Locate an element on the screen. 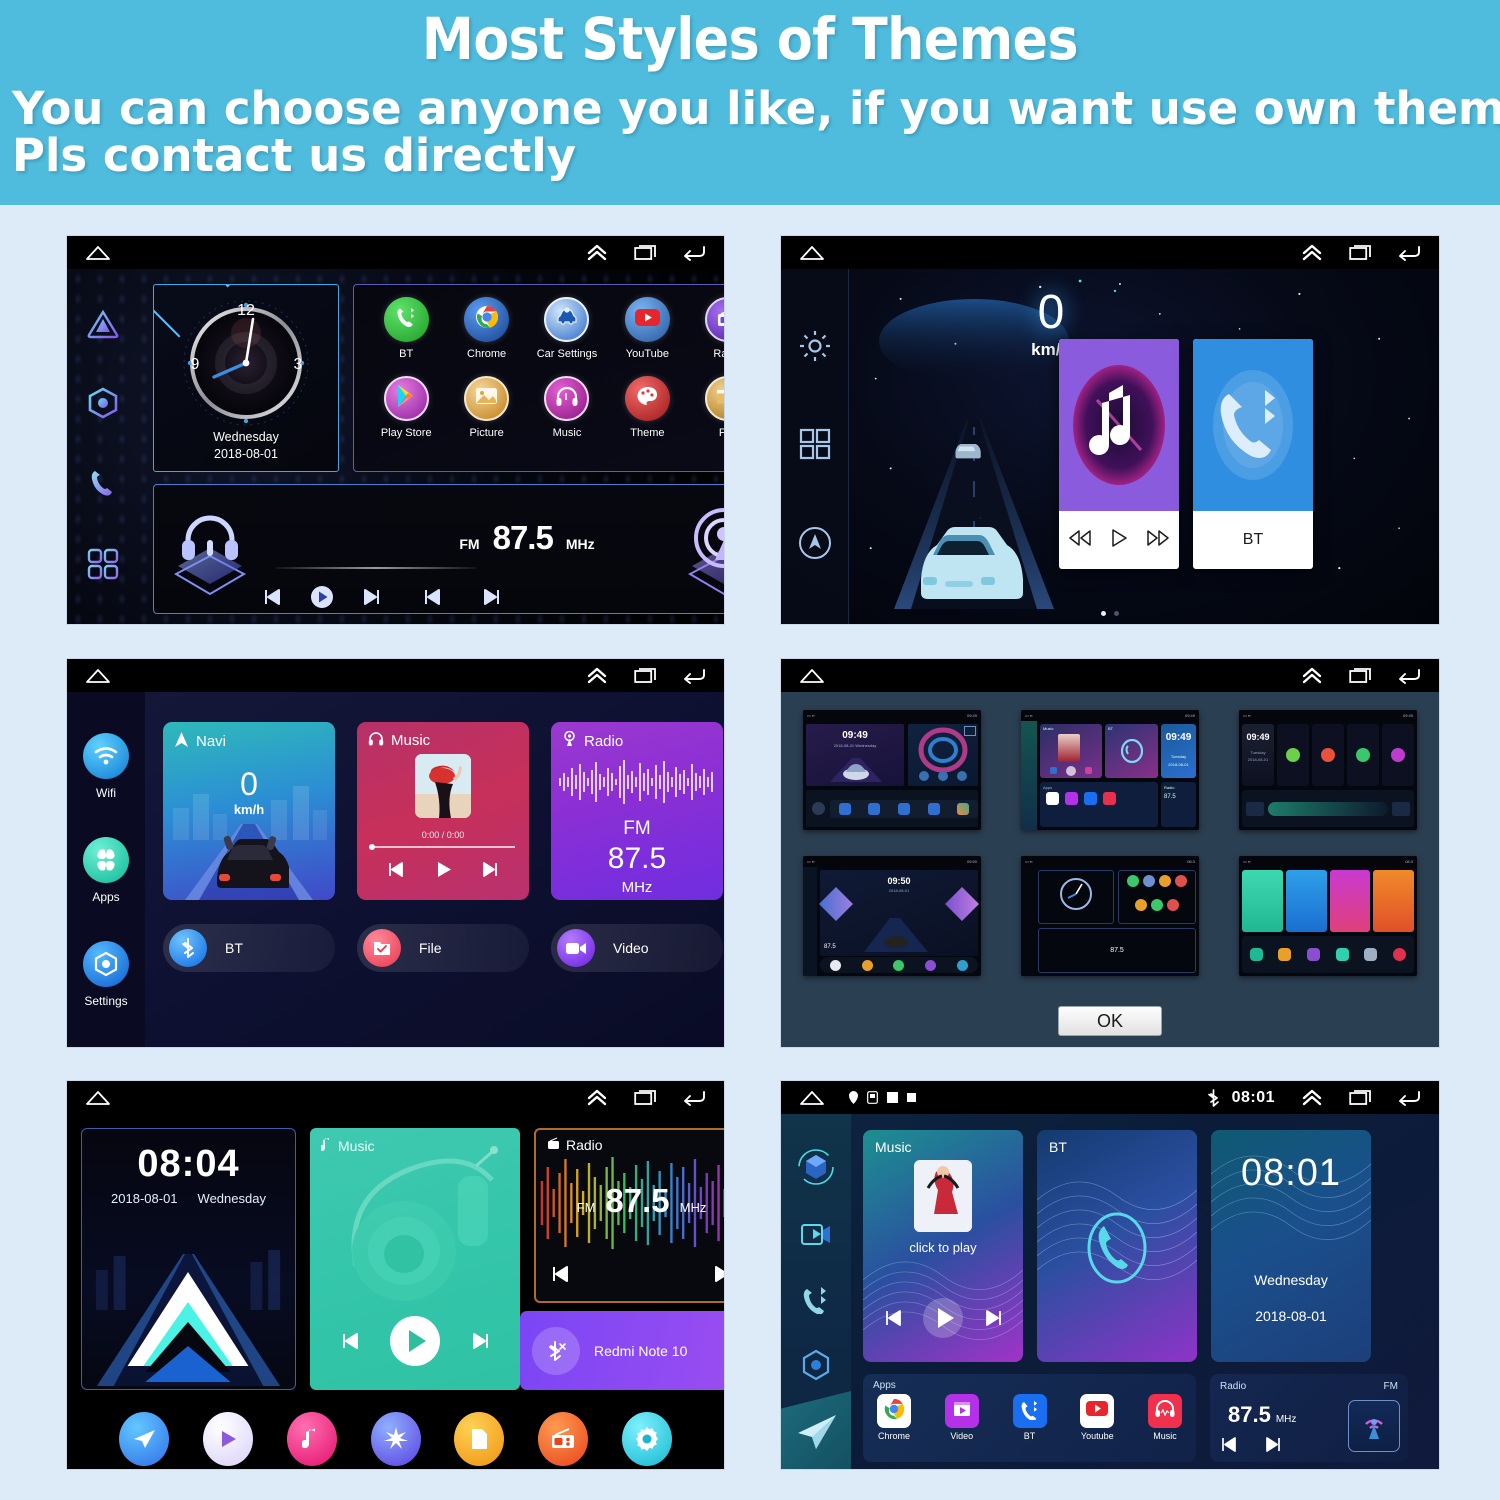  card-music: Music 0:00 / 0:00 is located at coordinates (443, 811).